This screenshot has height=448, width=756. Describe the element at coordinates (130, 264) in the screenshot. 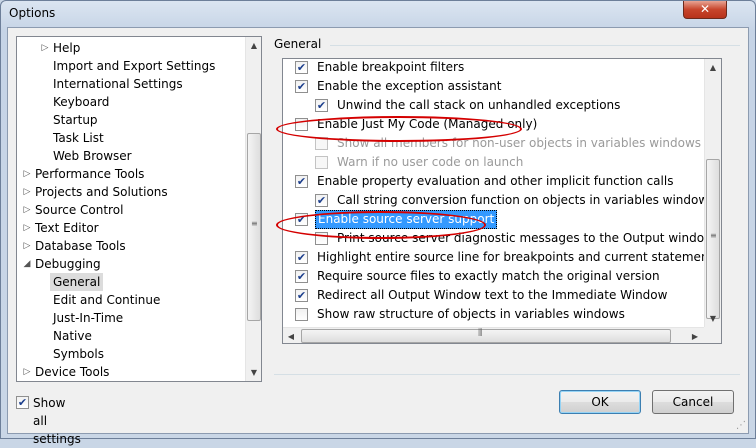

I see `tree-item: ◢ Debugging` at that location.